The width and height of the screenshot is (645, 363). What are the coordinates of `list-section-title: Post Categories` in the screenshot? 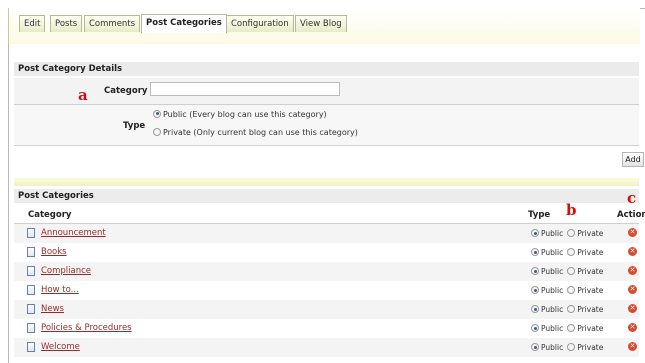 It's located at (326, 196).